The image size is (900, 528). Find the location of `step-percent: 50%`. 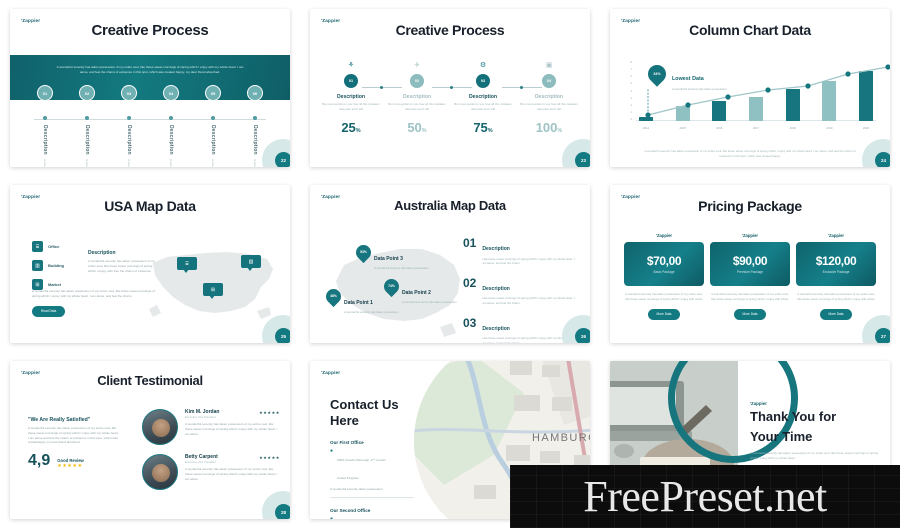

step-percent: 50% is located at coordinates (417, 127).